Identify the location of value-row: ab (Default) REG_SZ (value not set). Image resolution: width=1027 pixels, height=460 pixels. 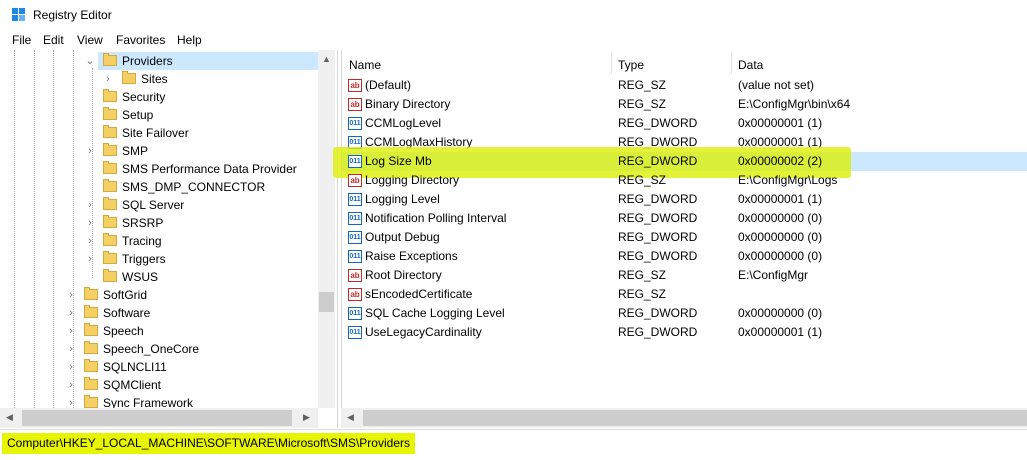
(684, 85).